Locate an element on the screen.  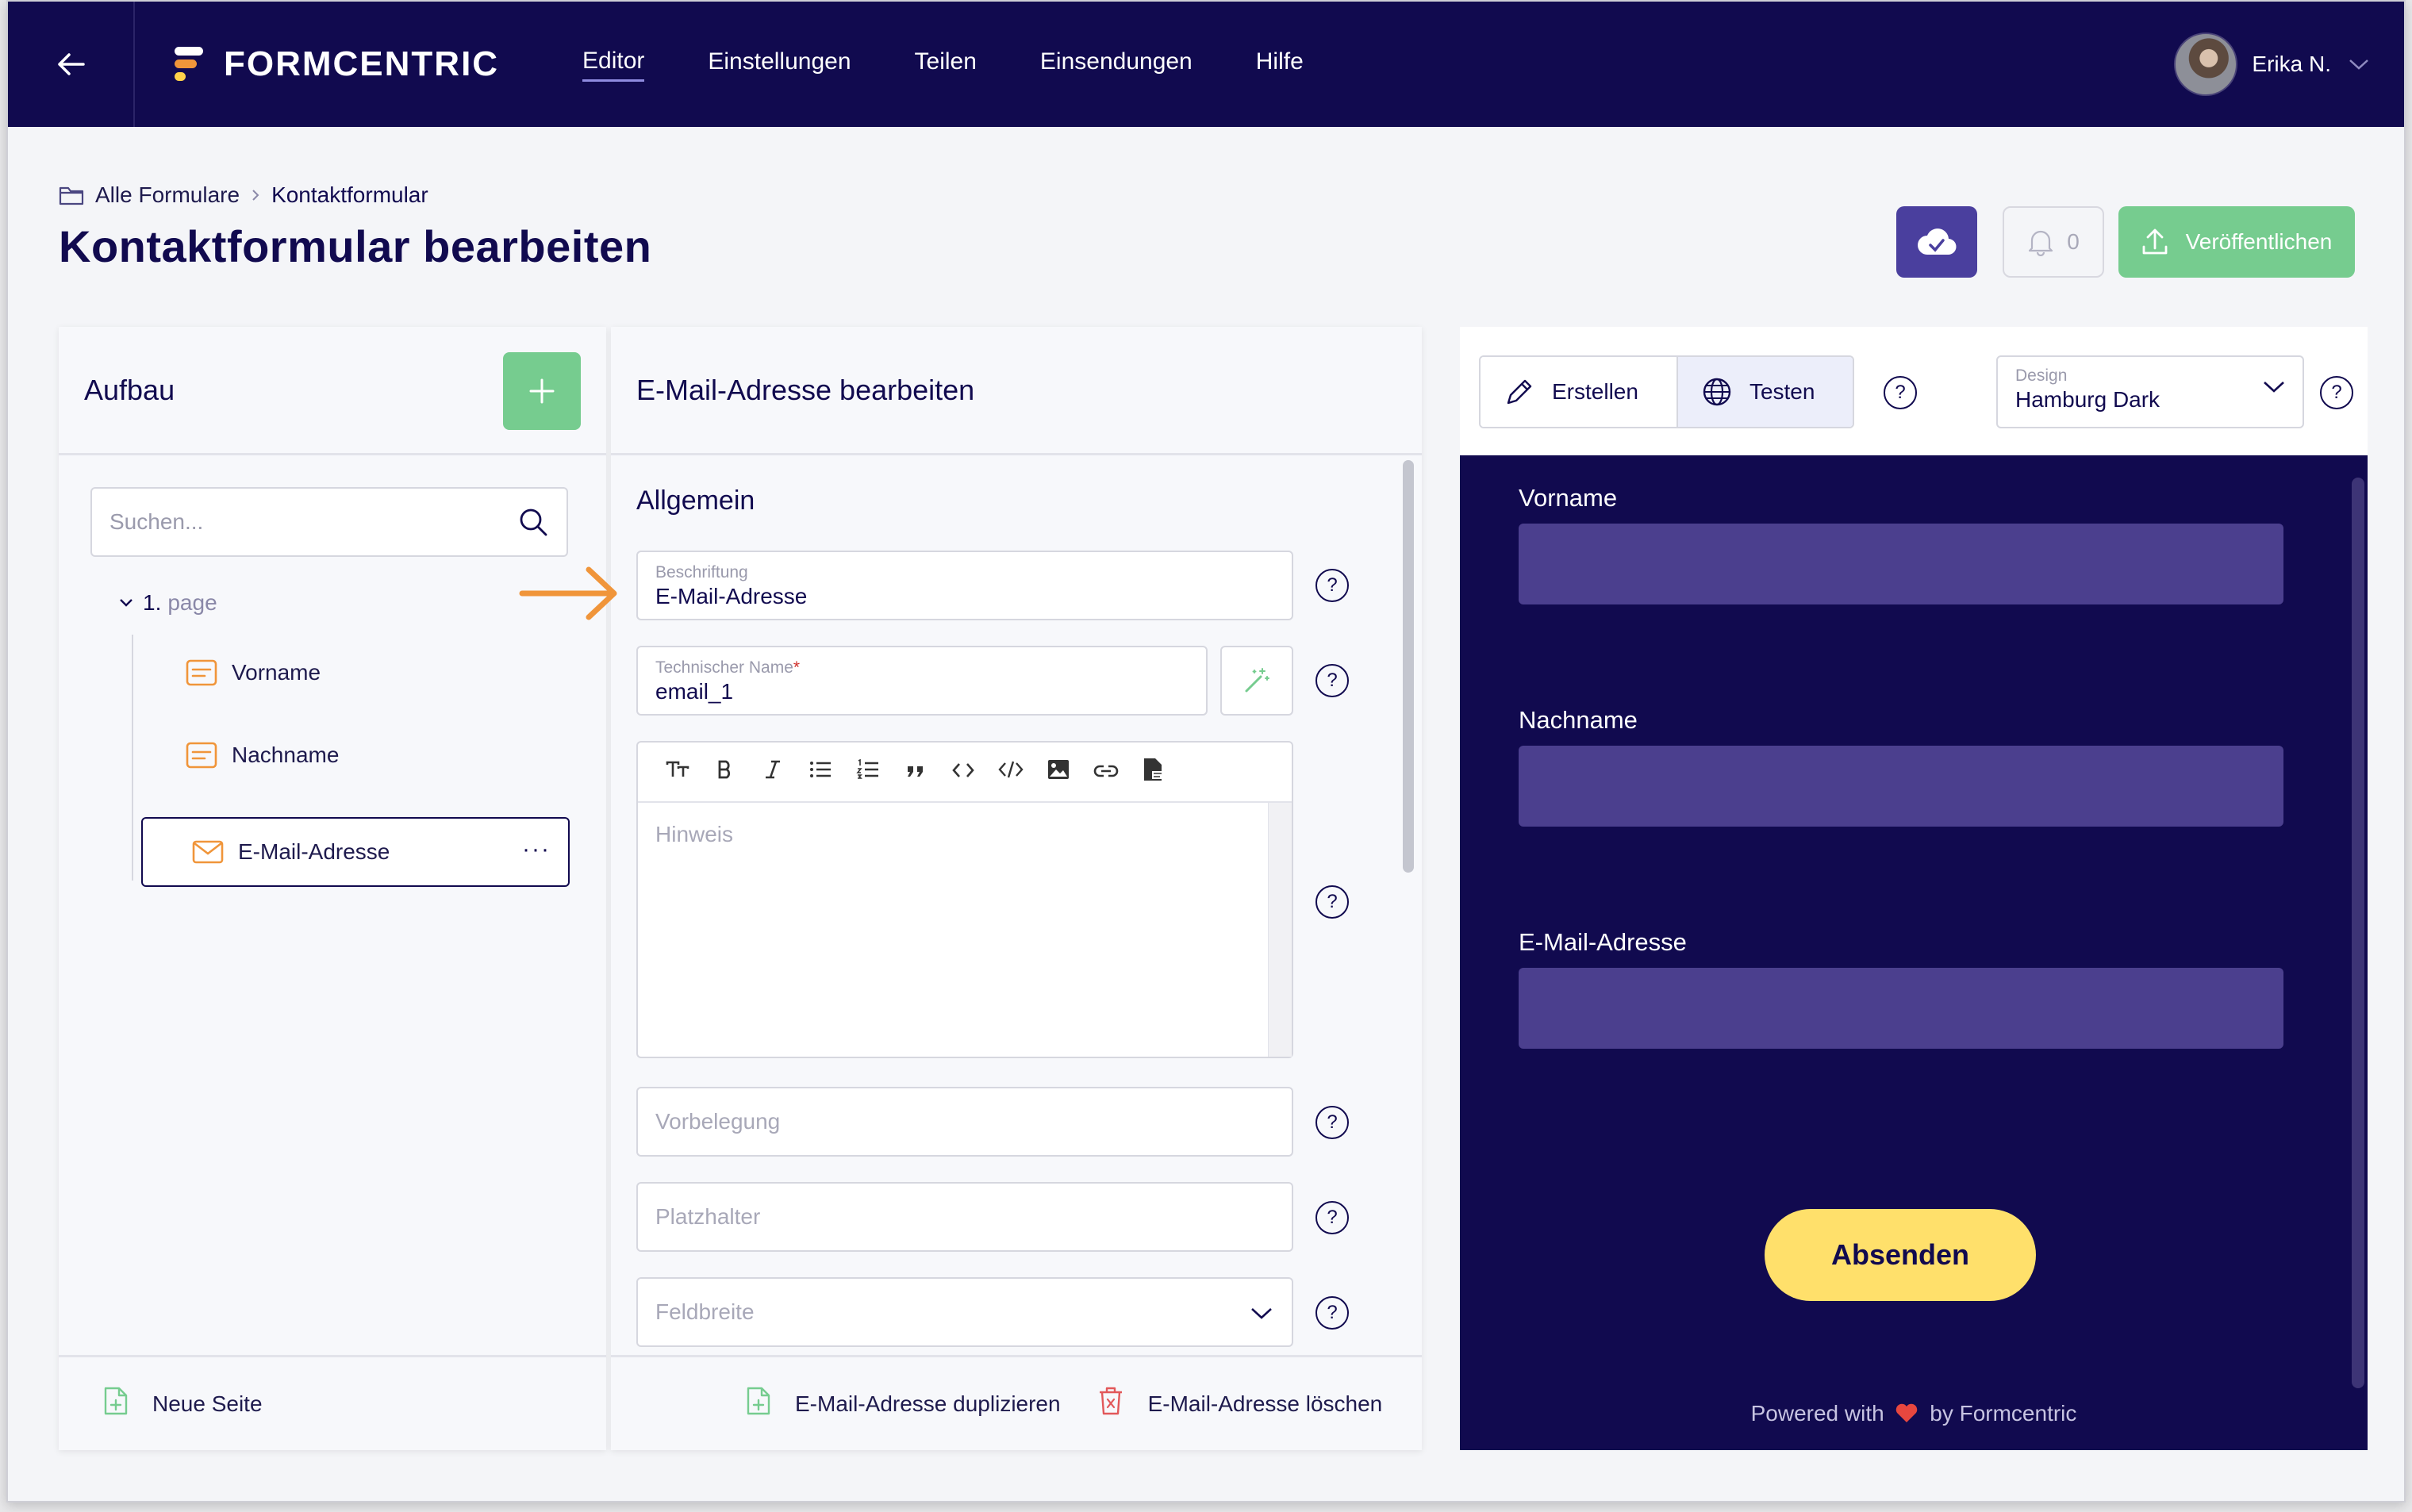
pdf-file-icon is located at coordinates (1153, 773).